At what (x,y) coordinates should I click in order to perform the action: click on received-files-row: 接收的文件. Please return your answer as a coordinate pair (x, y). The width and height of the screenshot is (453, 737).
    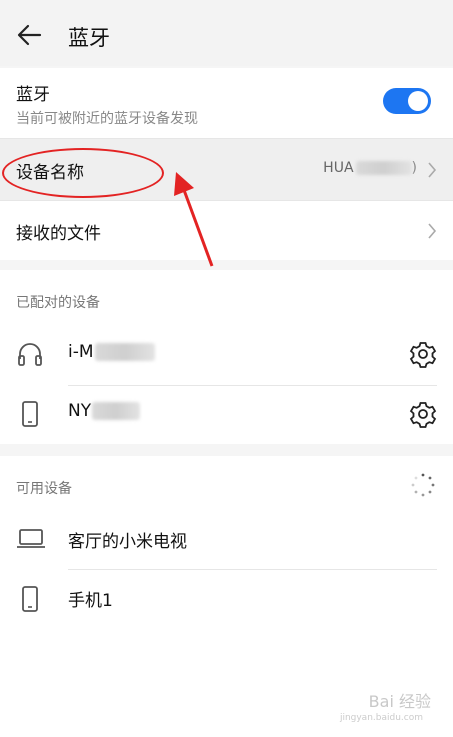
    Looking at the image, I should click on (226, 230).